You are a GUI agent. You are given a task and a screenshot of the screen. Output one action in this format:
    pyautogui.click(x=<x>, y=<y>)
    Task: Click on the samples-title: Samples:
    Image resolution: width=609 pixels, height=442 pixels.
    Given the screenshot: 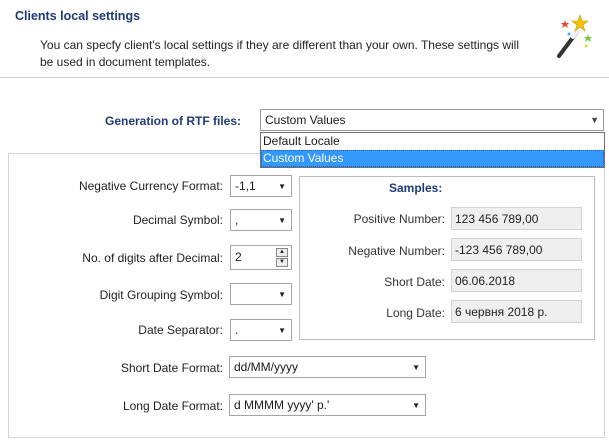 What is the action you would take?
    pyautogui.click(x=416, y=188)
    